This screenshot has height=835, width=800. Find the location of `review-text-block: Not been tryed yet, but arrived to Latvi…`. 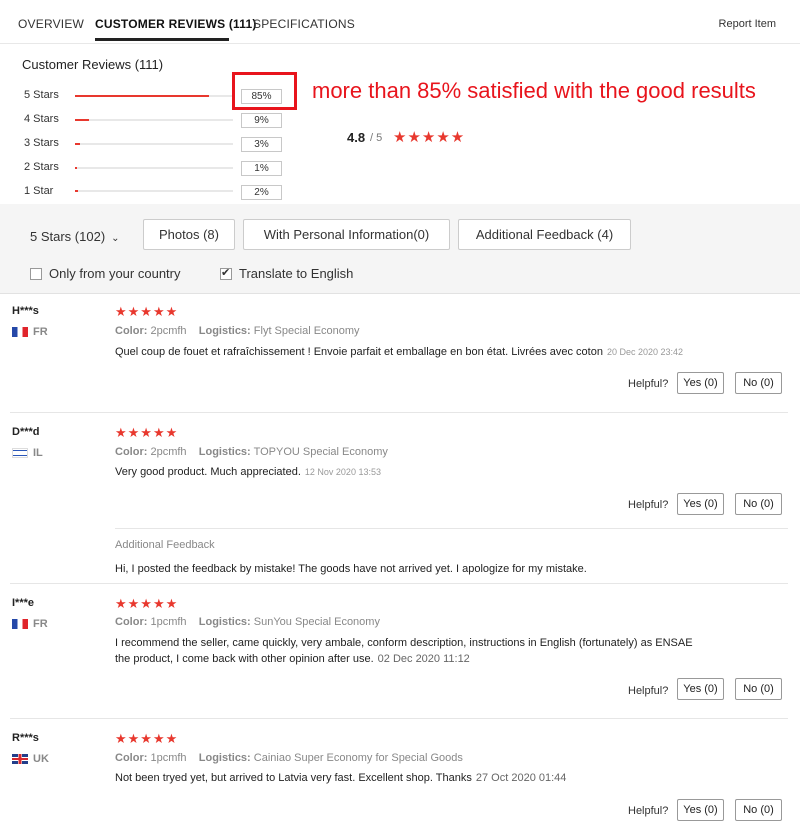

review-text-block: Not been tryed yet, but arrived to Latvi… is located at coordinates (340, 778).